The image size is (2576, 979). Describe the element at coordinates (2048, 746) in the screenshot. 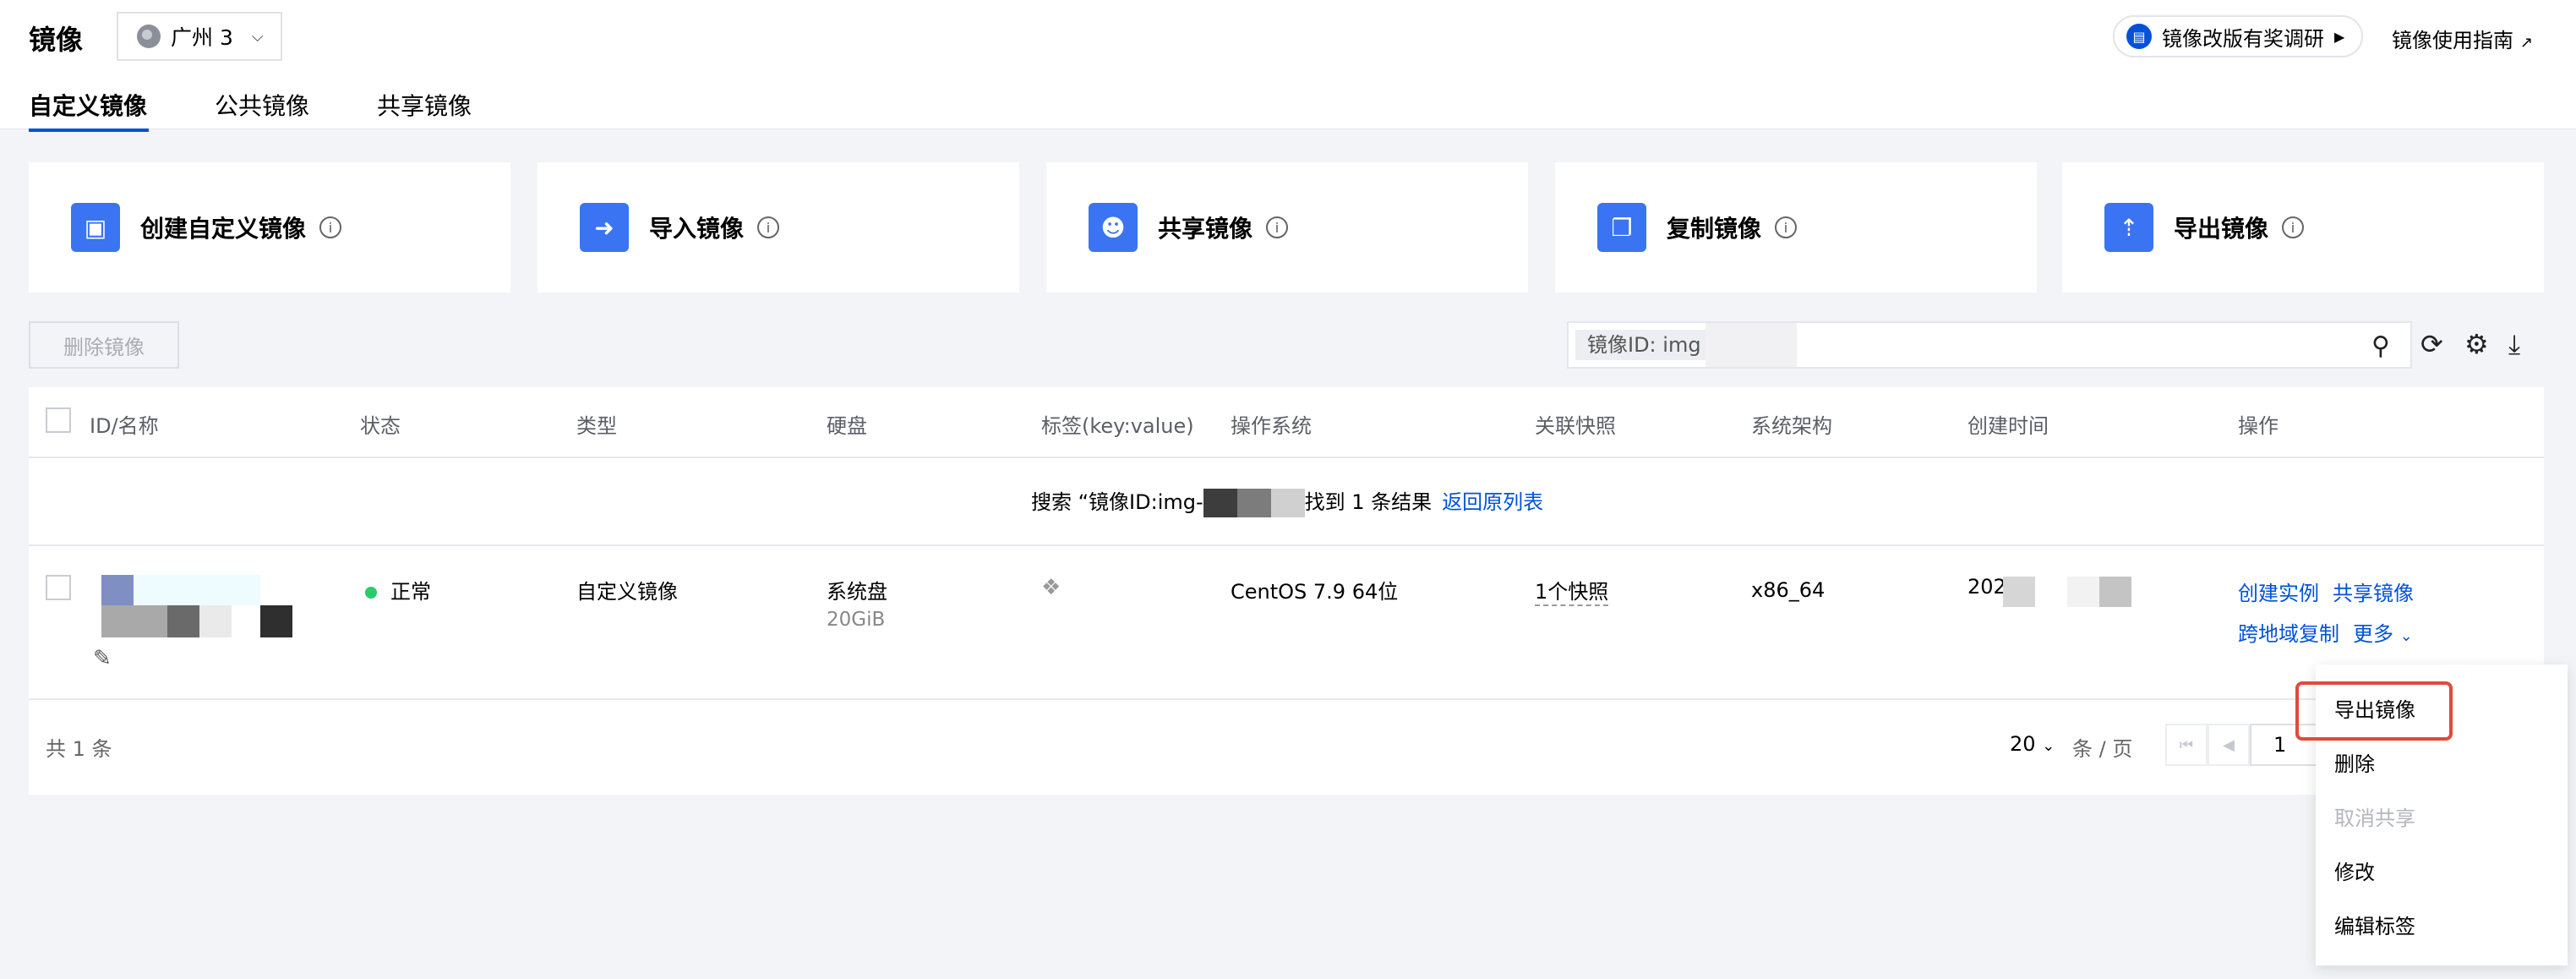

I see `chevron-down-icon: ⌄` at that location.